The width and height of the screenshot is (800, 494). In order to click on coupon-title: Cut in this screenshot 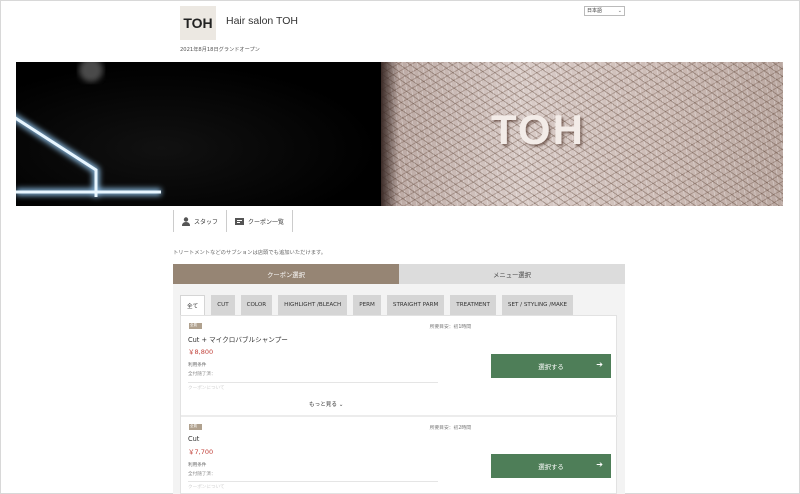, I will do `click(194, 439)`.